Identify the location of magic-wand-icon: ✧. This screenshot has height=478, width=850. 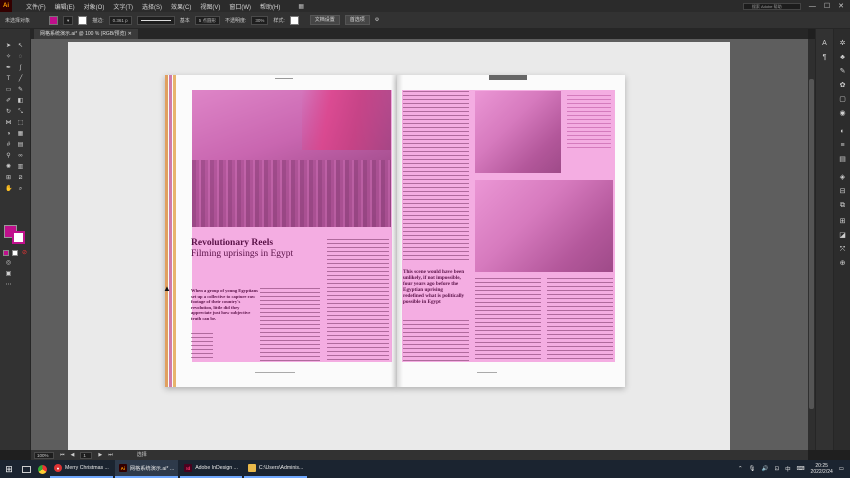
(8, 57).